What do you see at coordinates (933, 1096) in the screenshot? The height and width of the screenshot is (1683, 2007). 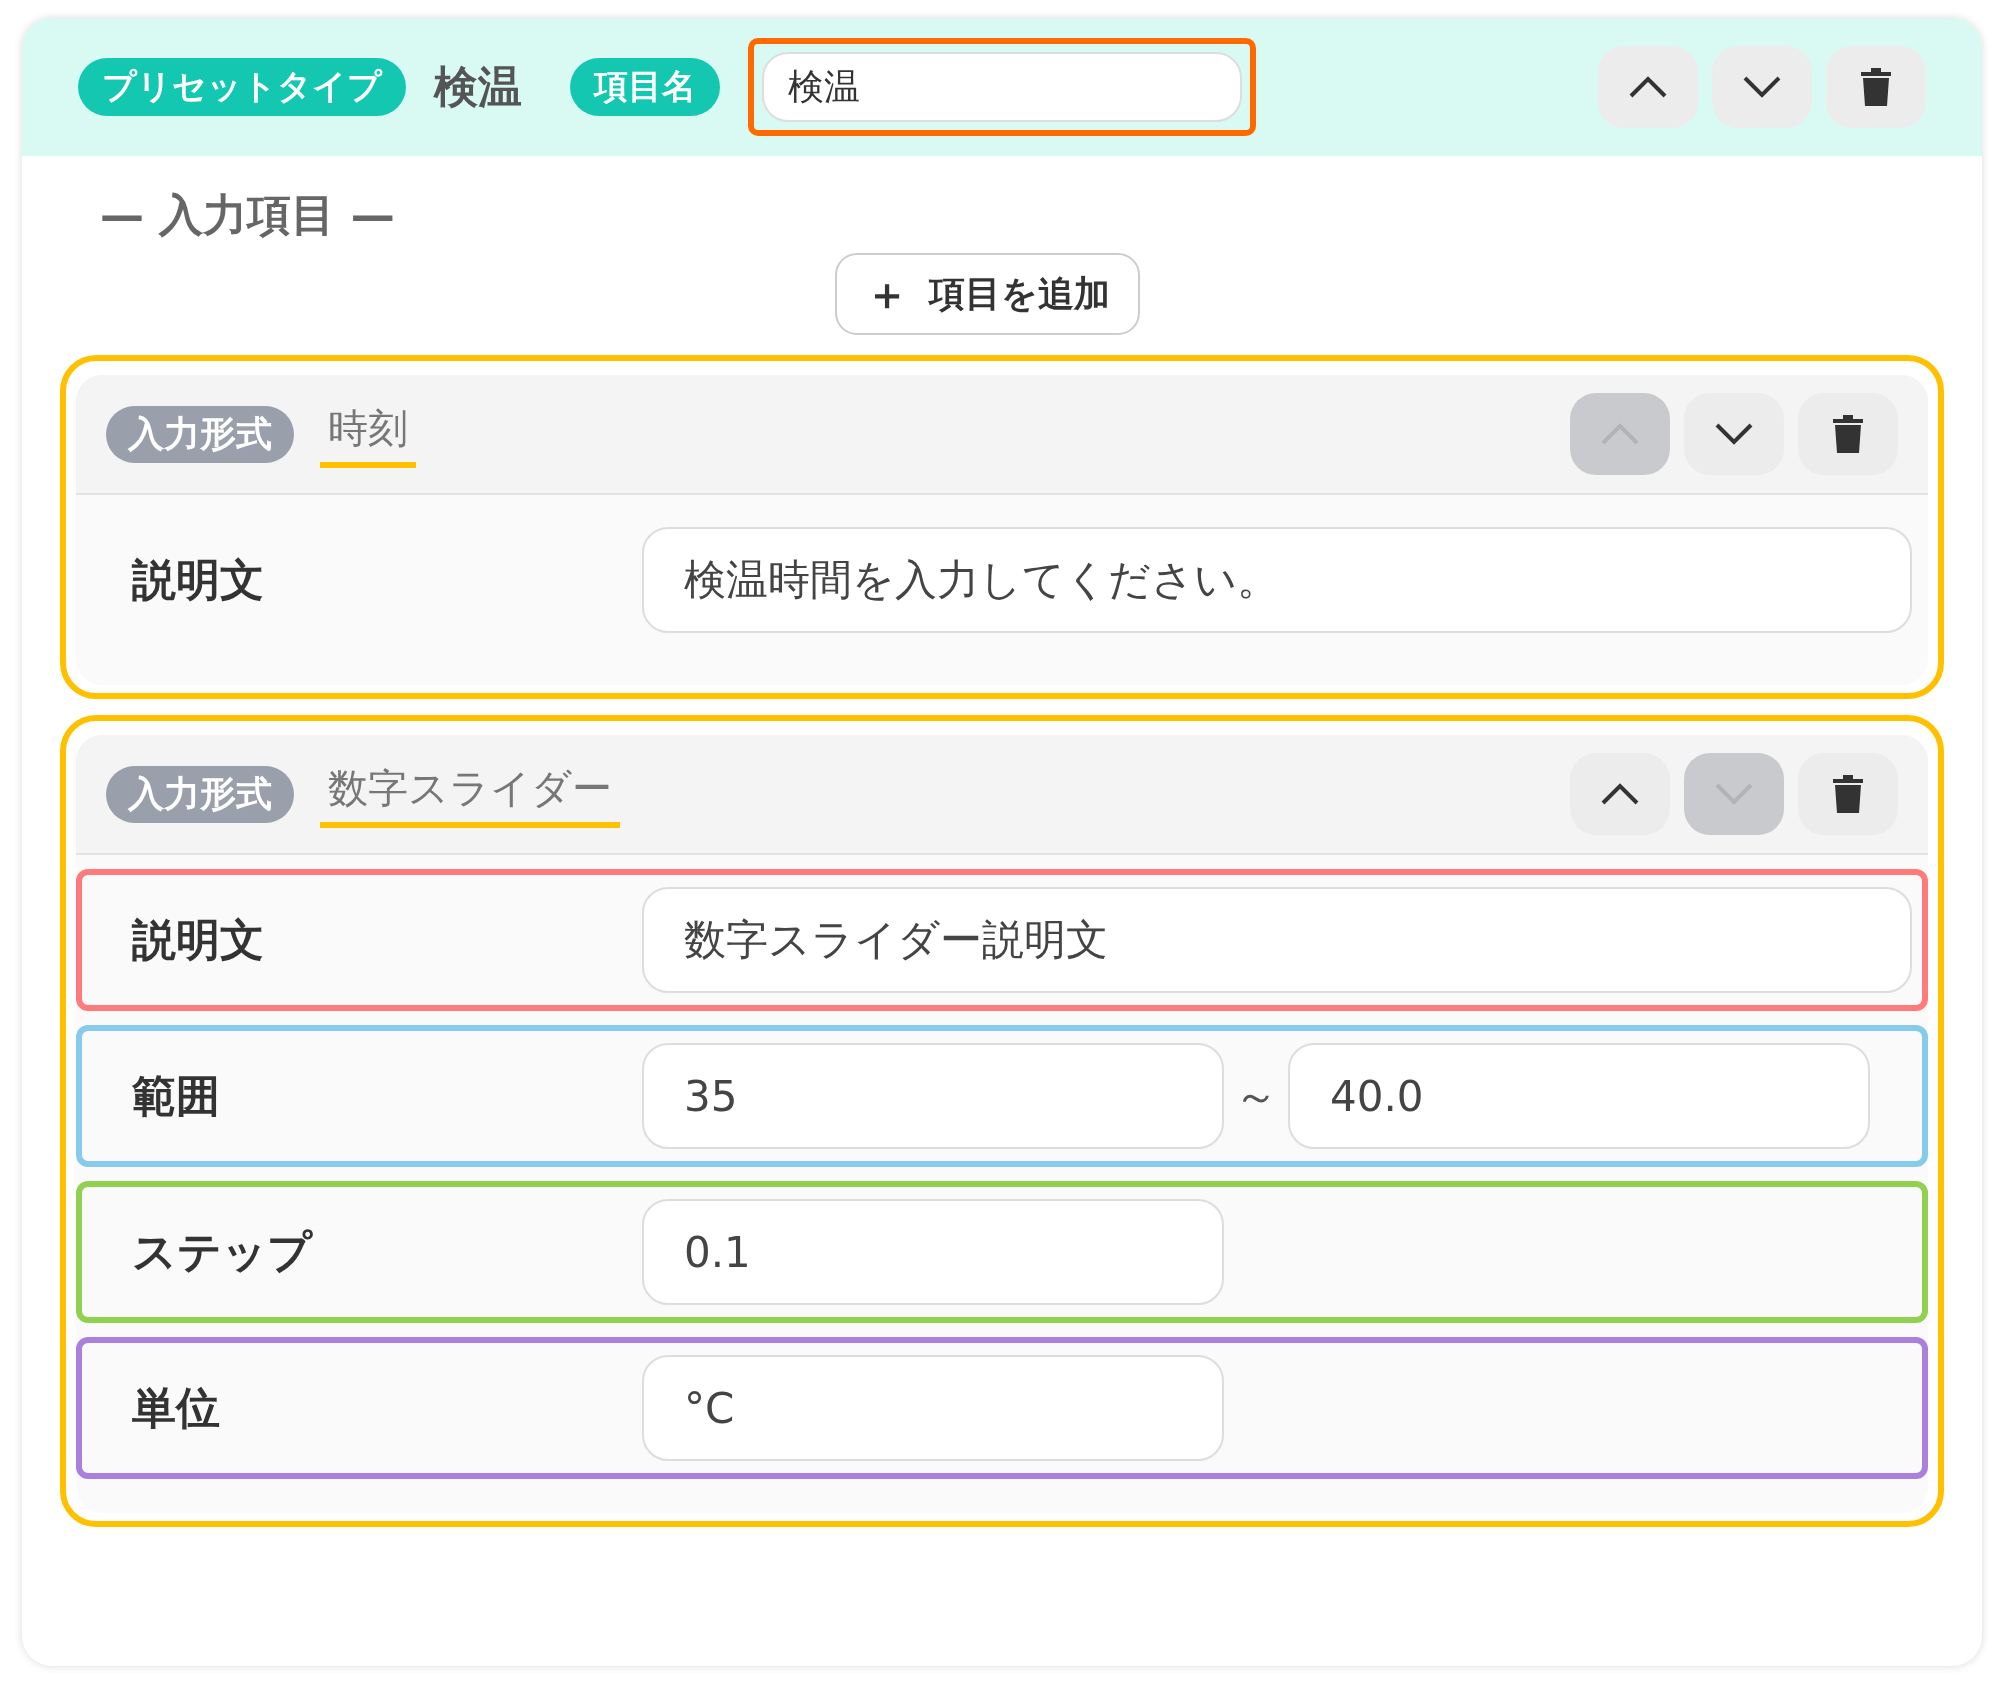 I see `min-input-field: 35` at bounding box center [933, 1096].